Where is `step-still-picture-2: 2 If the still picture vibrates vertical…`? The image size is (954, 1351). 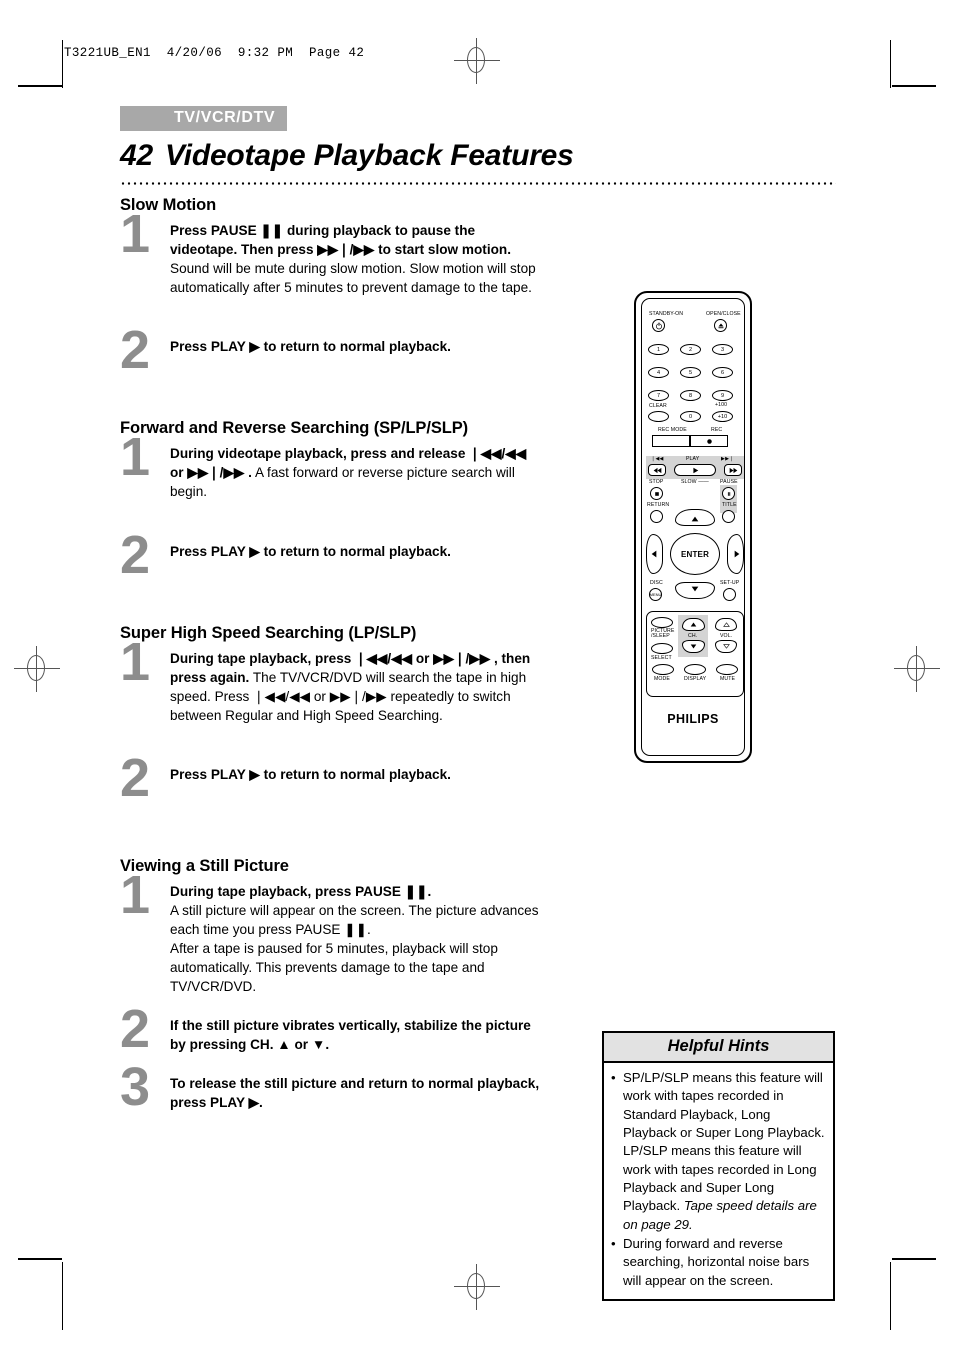
step-still-picture-2: 2 If the still picture vibrates vertical… is located at coordinates (330, 1029).